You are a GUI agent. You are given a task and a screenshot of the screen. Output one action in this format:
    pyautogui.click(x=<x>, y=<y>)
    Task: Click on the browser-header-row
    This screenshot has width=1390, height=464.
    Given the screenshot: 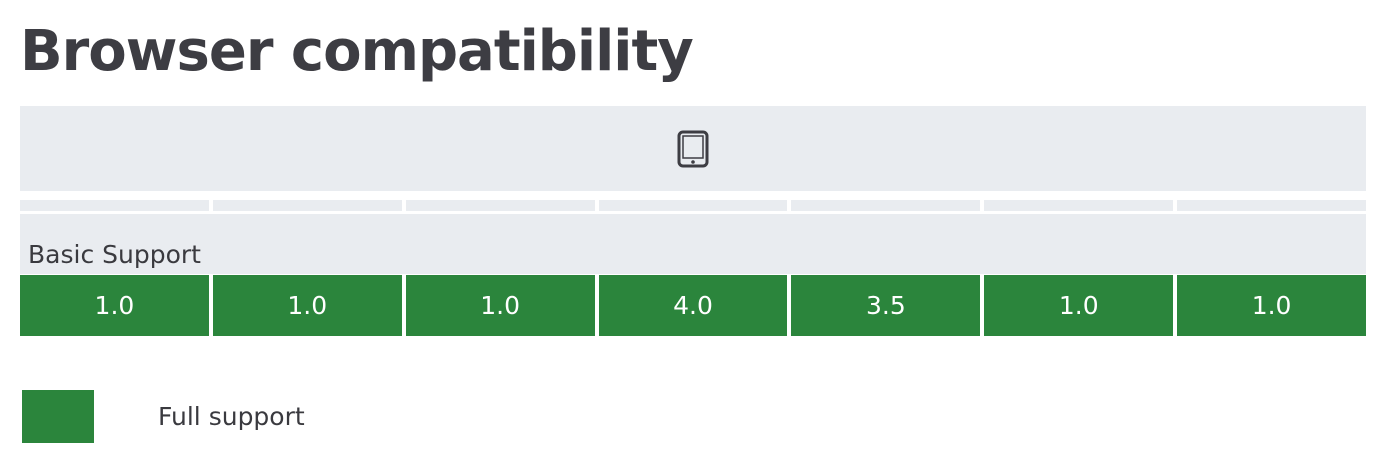 What is the action you would take?
    pyautogui.click(x=693, y=205)
    